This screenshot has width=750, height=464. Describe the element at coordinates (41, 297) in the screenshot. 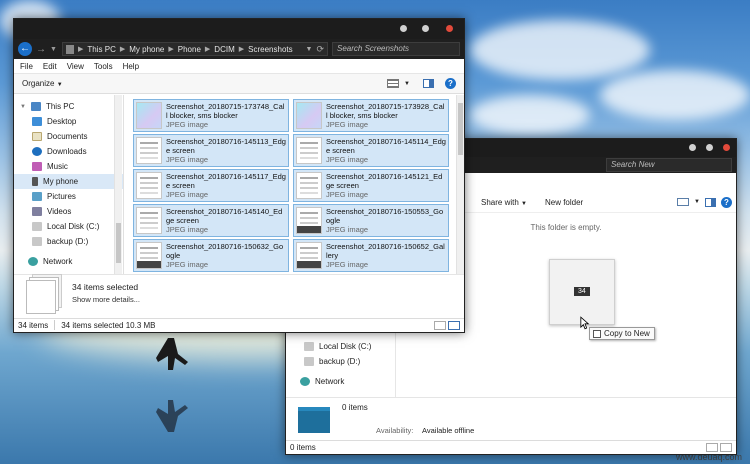

I see `stacked-files-icon` at that location.